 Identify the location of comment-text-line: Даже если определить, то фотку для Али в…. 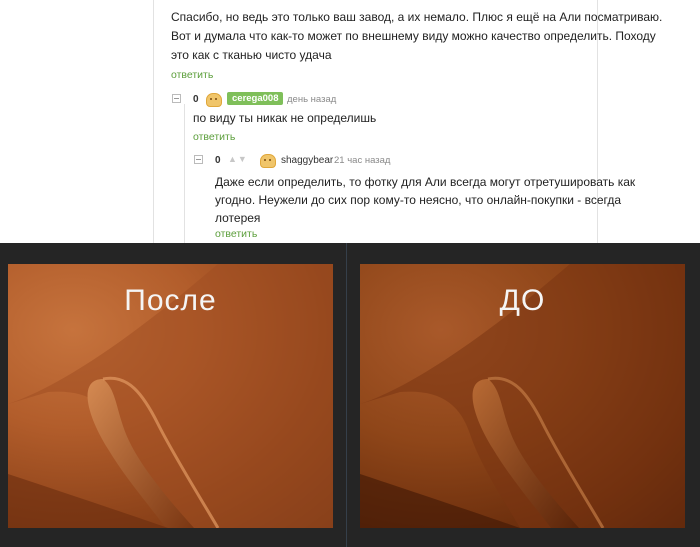
(425, 182).